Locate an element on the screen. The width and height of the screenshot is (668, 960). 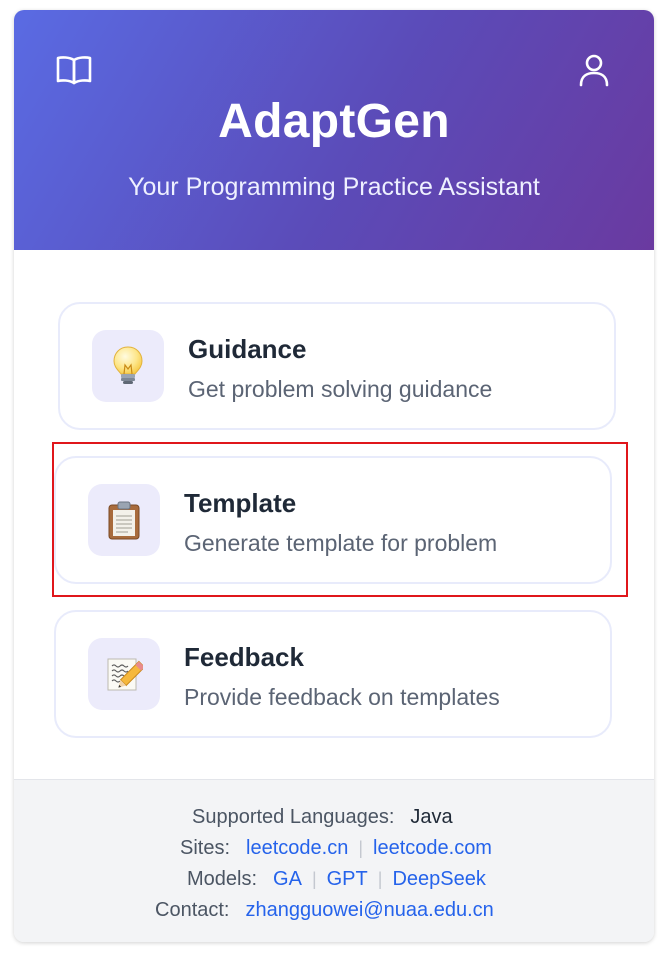
sites-row: Sites: leetcode.cn | leetcode.com is located at coordinates (336, 850).